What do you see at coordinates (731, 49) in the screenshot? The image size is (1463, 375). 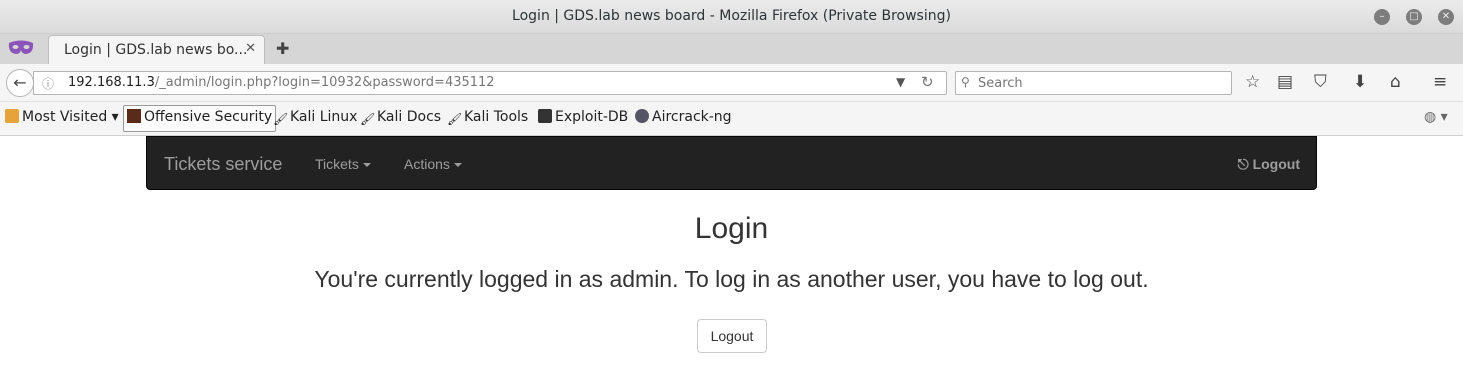 I see `tab-strip: Login | GDS.lab news bo... ✕ ✚` at bounding box center [731, 49].